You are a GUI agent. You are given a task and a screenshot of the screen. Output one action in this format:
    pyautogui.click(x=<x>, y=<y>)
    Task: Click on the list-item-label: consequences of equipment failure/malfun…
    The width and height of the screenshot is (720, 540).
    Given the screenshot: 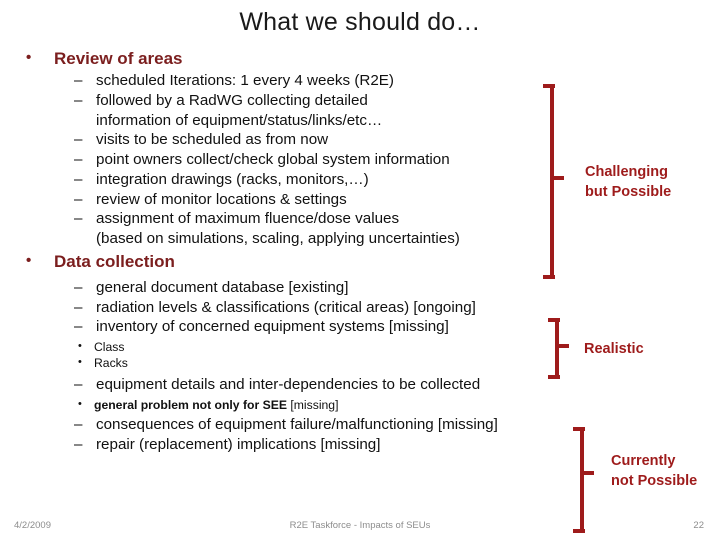 What is the action you would take?
    pyautogui.click(x=297, y=425)
    